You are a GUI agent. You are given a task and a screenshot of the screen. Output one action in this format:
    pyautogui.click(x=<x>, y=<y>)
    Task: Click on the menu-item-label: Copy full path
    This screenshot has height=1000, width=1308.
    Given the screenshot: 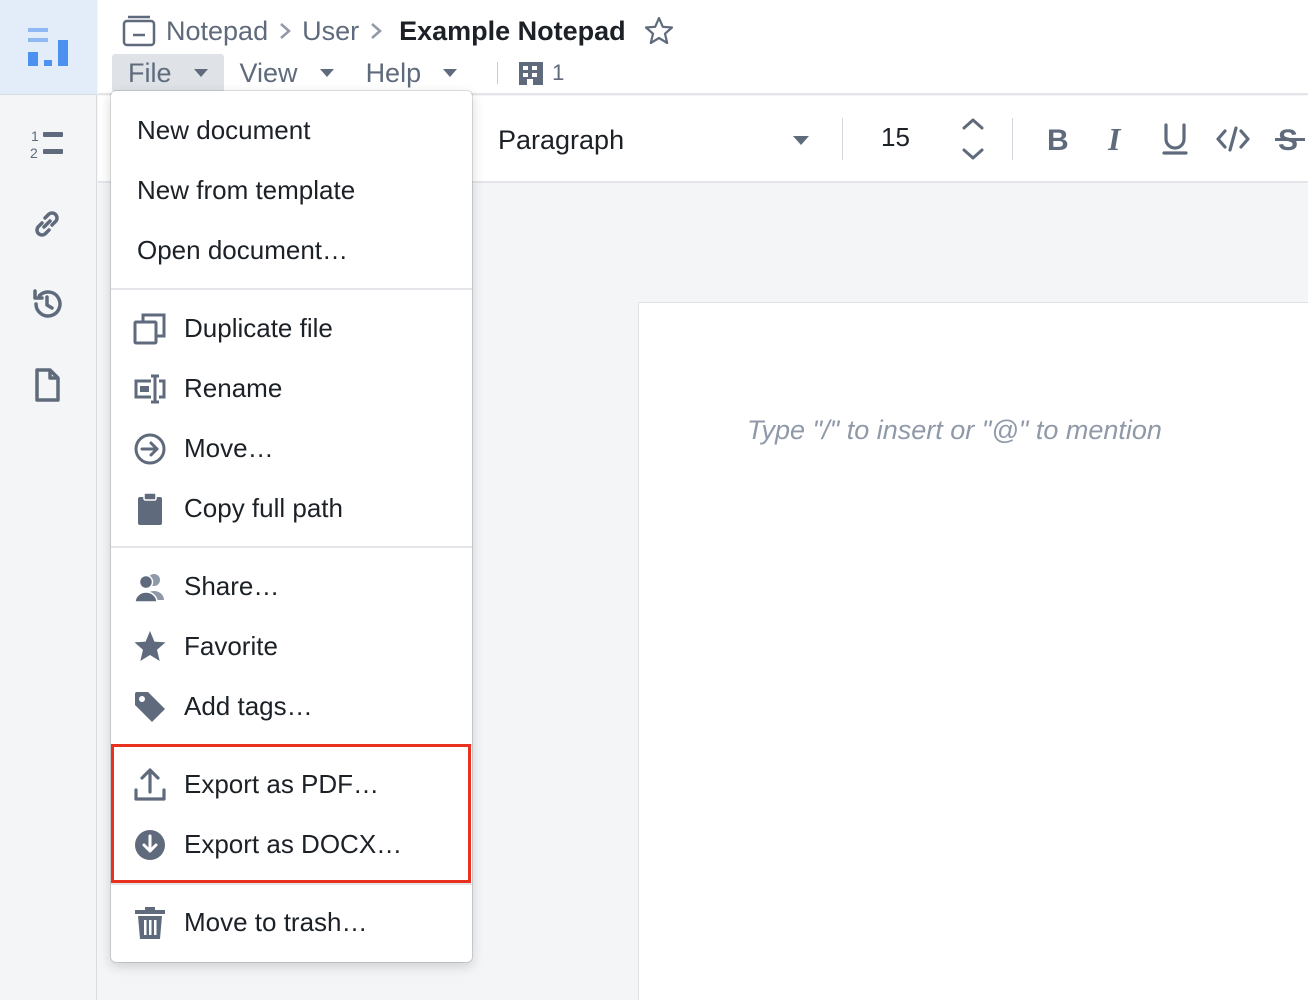 What is the action you would take?
    pyautogui.click(x=263, y=507)
    